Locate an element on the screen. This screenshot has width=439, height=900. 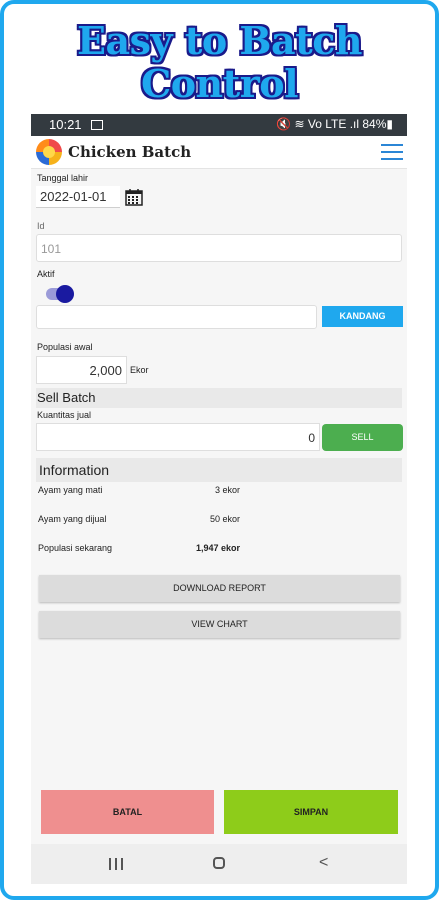
app-logo-icon is located at coordinates (49, 152).